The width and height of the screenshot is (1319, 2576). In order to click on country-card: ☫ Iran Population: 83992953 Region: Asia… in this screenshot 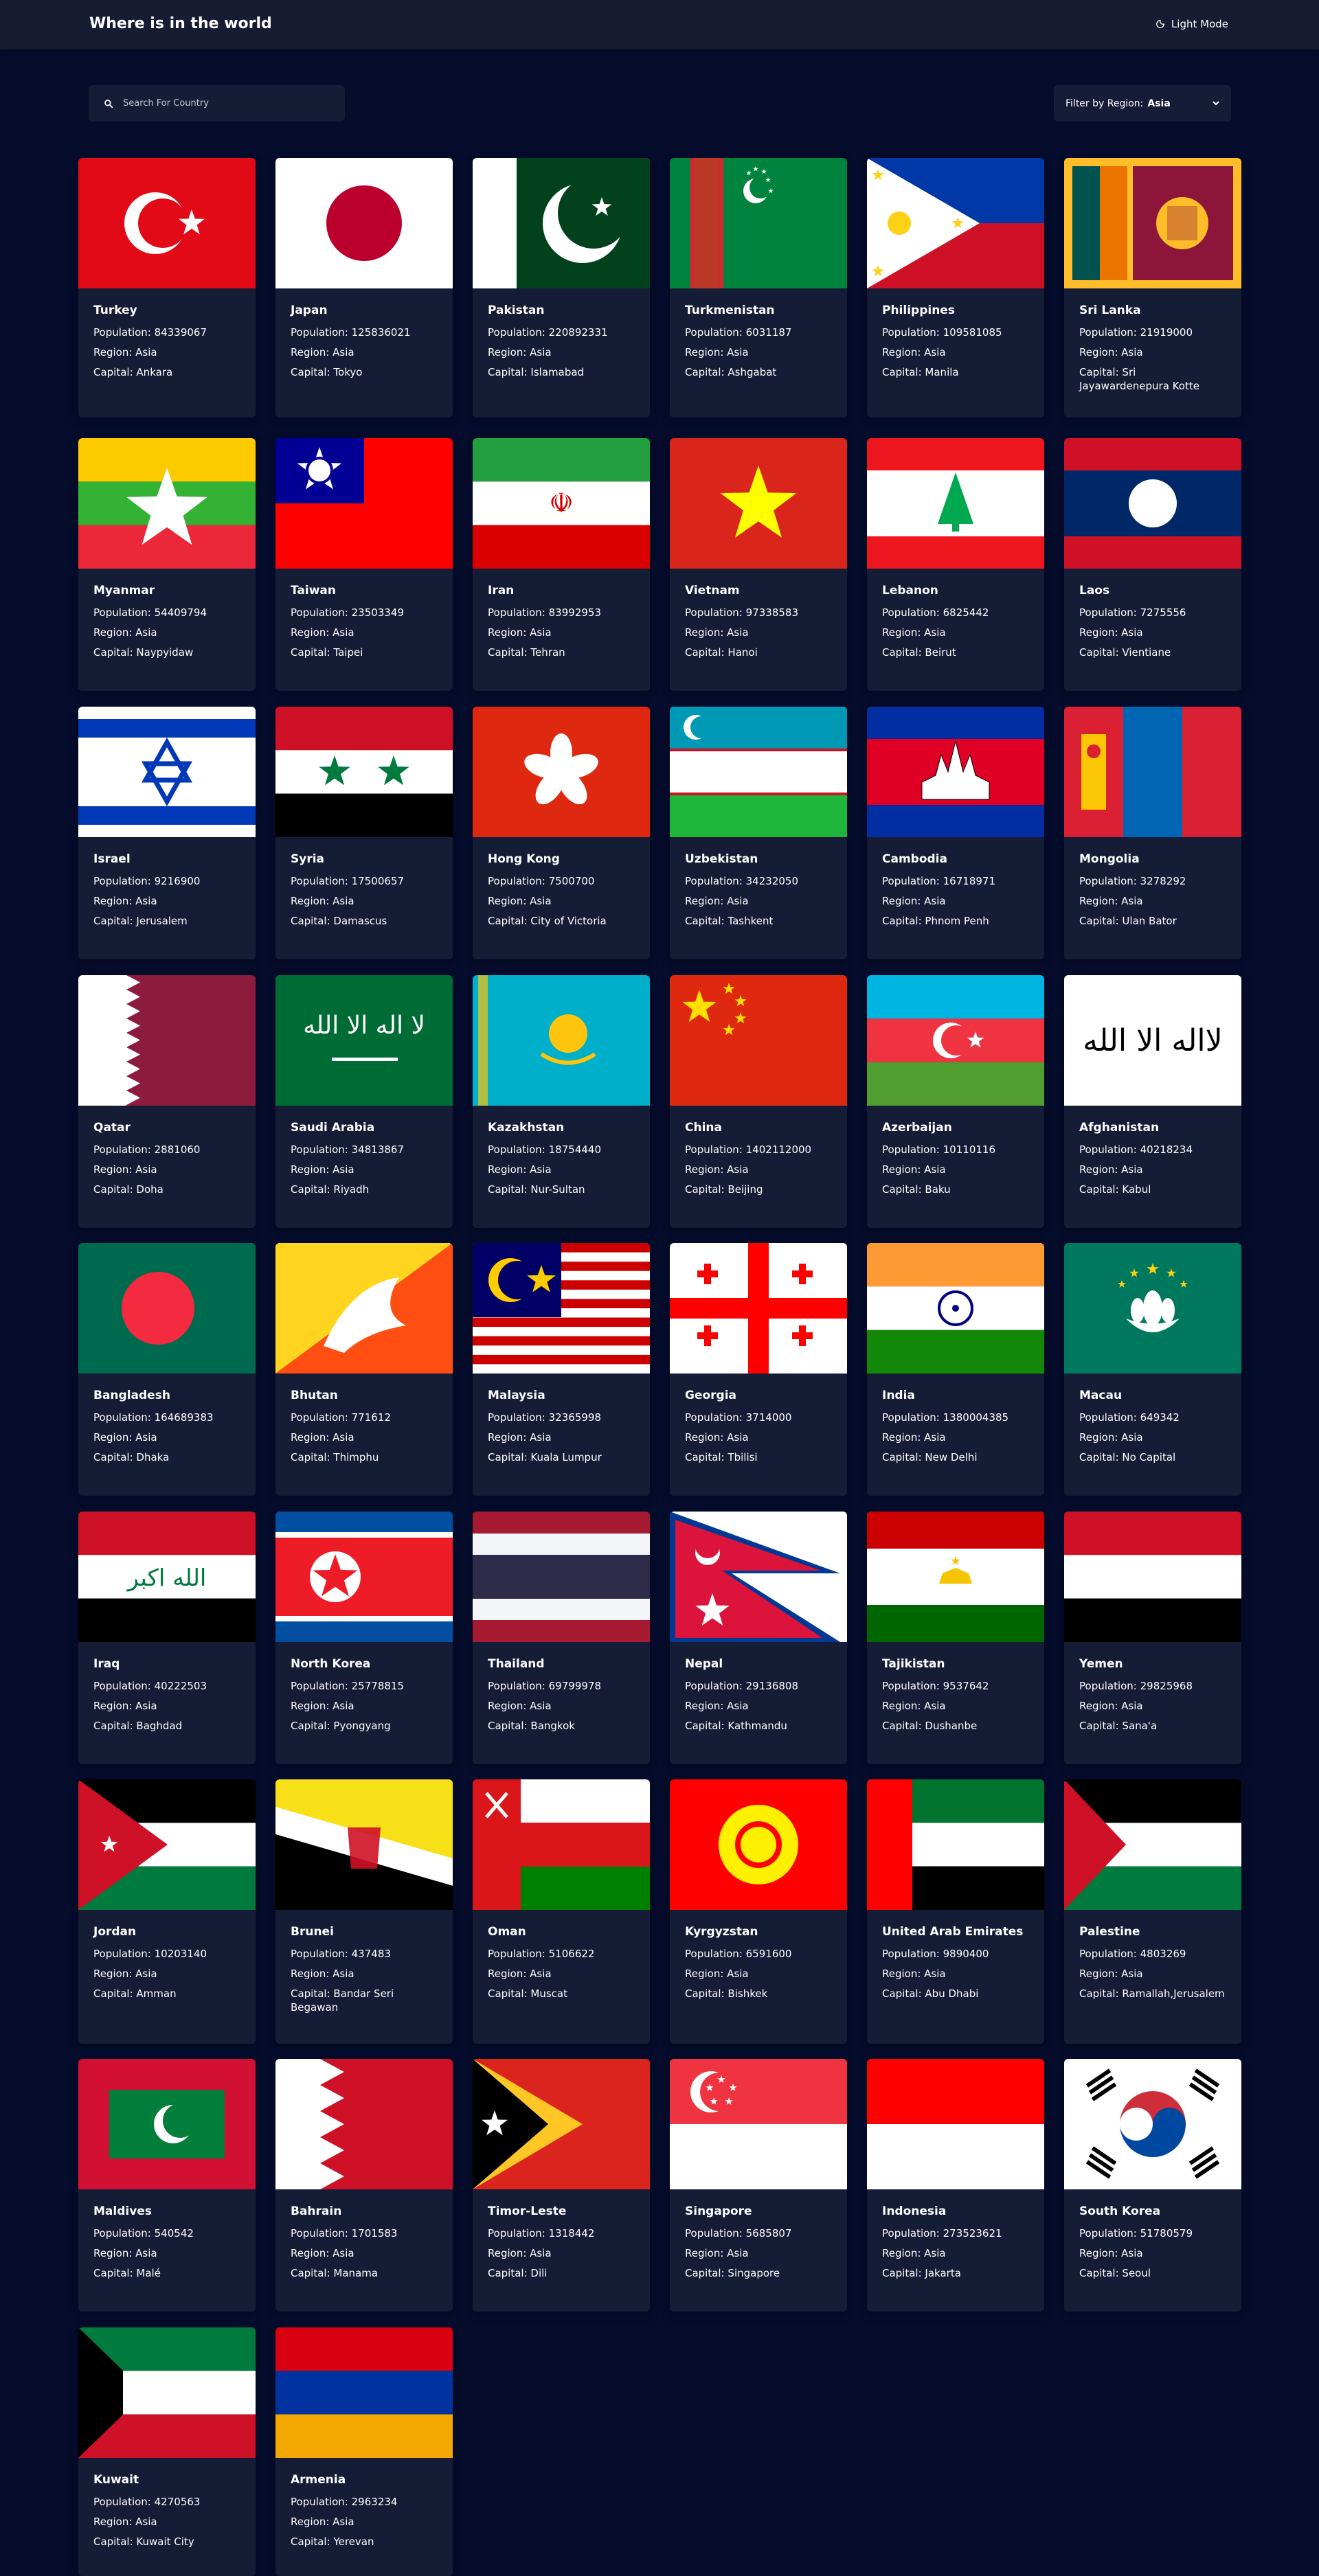, I will do `click(561, 564)`.